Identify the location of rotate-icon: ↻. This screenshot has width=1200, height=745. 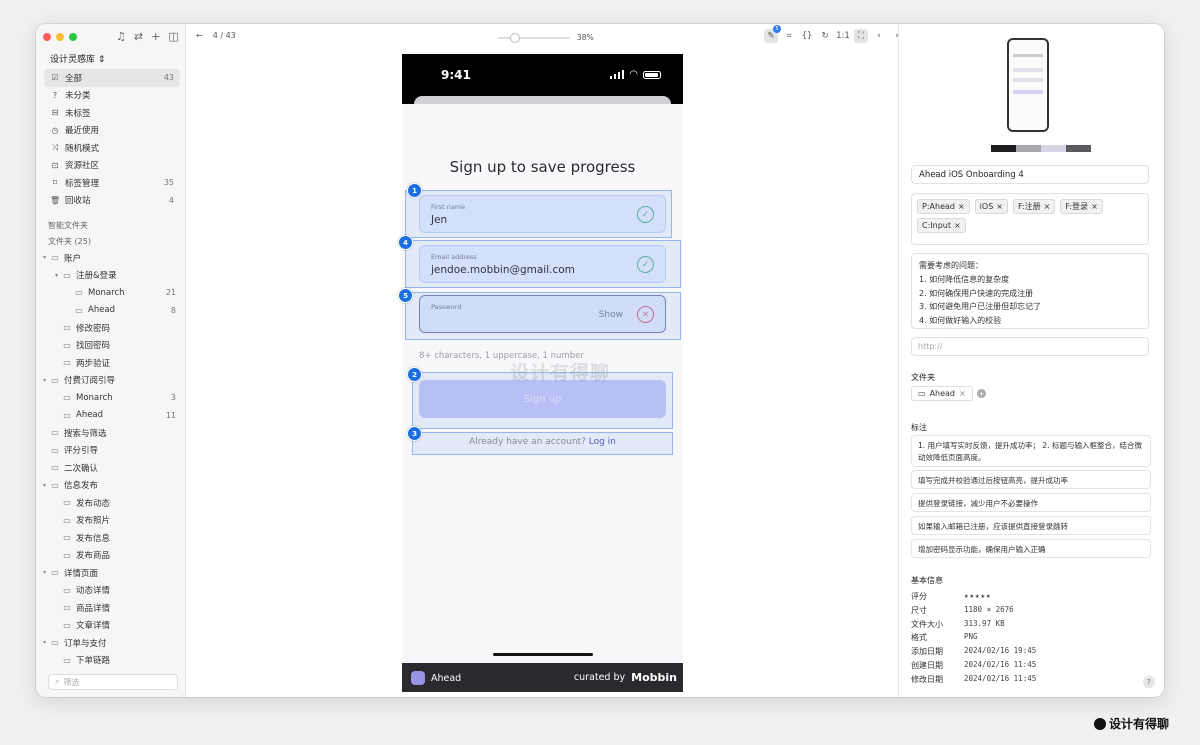
(825, 36).